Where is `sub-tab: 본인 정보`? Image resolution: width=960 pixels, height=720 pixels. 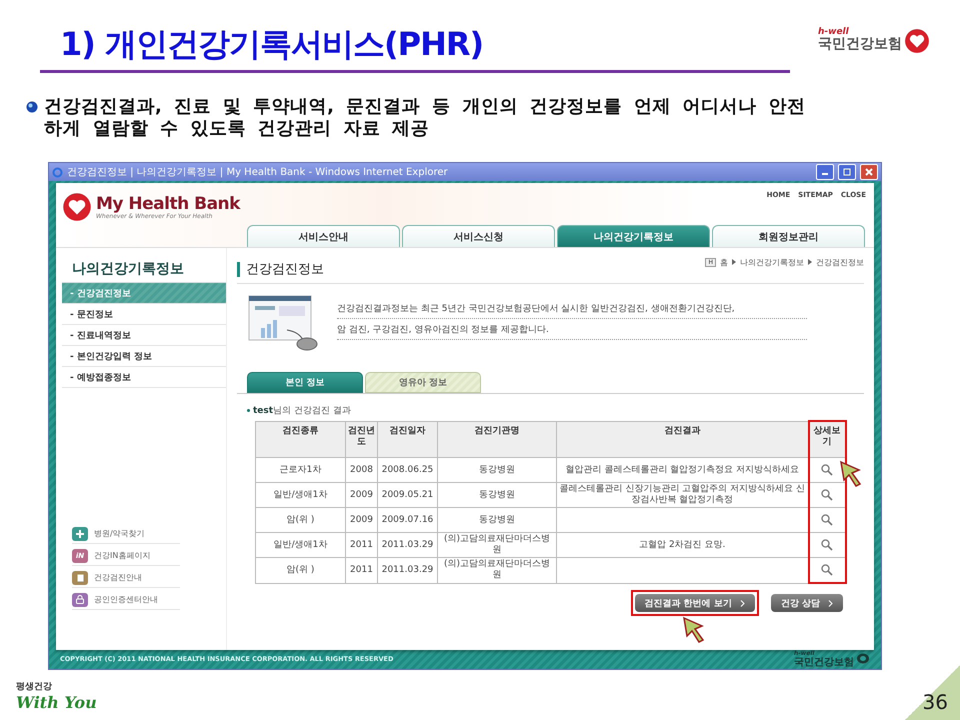 sub-tab: 본인 정보 is located at coordinates (305, 382).